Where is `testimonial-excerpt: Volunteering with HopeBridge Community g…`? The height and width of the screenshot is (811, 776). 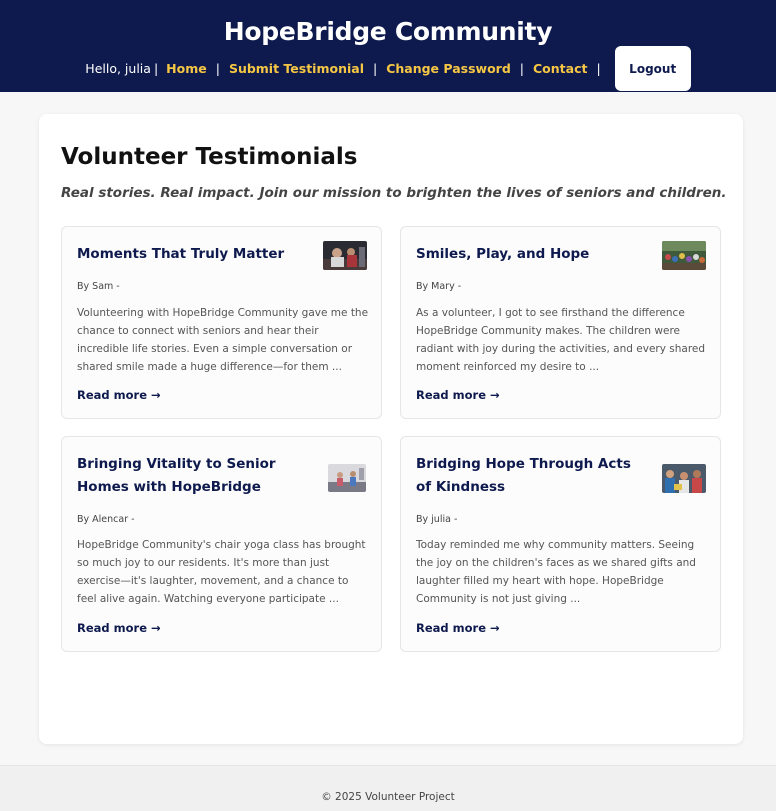 testimonial-excerpt: Volunteering with HopeBridge Community g… is located at coordinates (223, 340).